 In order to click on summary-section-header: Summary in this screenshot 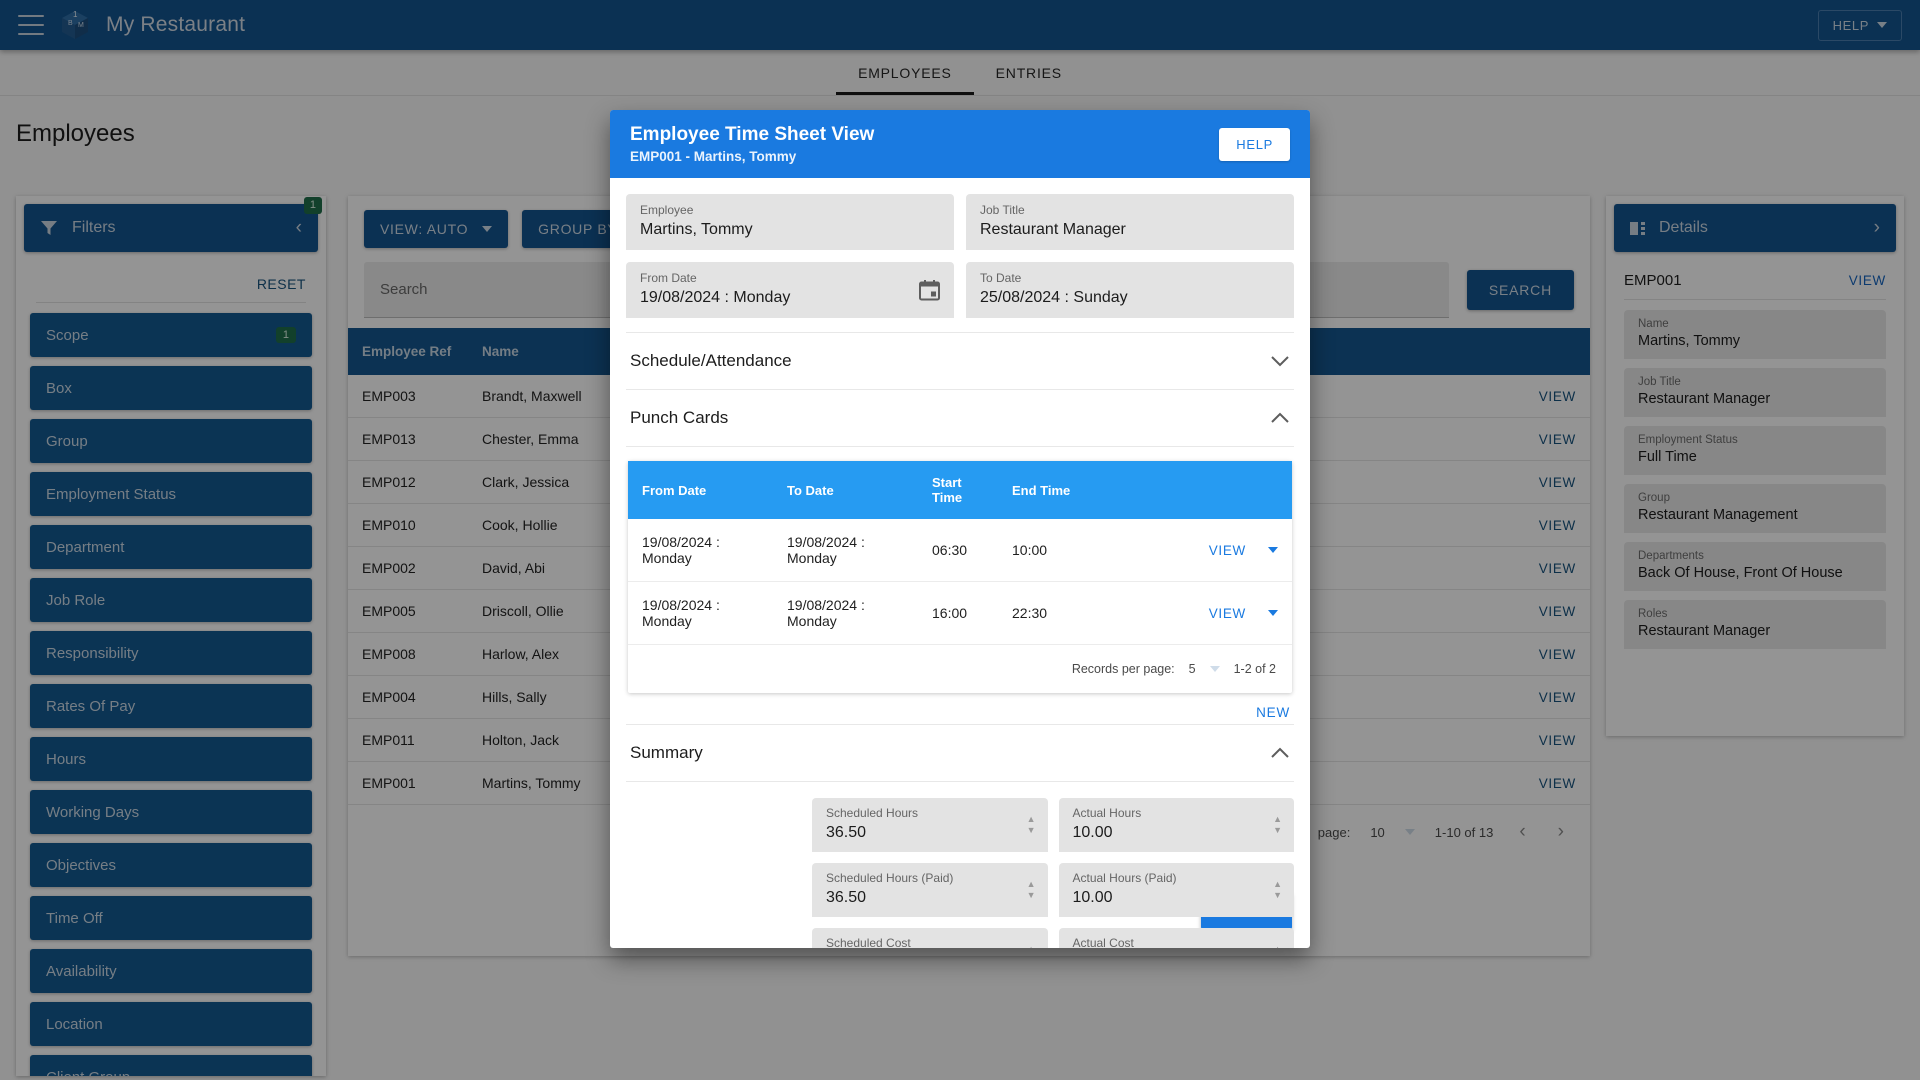, I will do `click(960, 753)`.